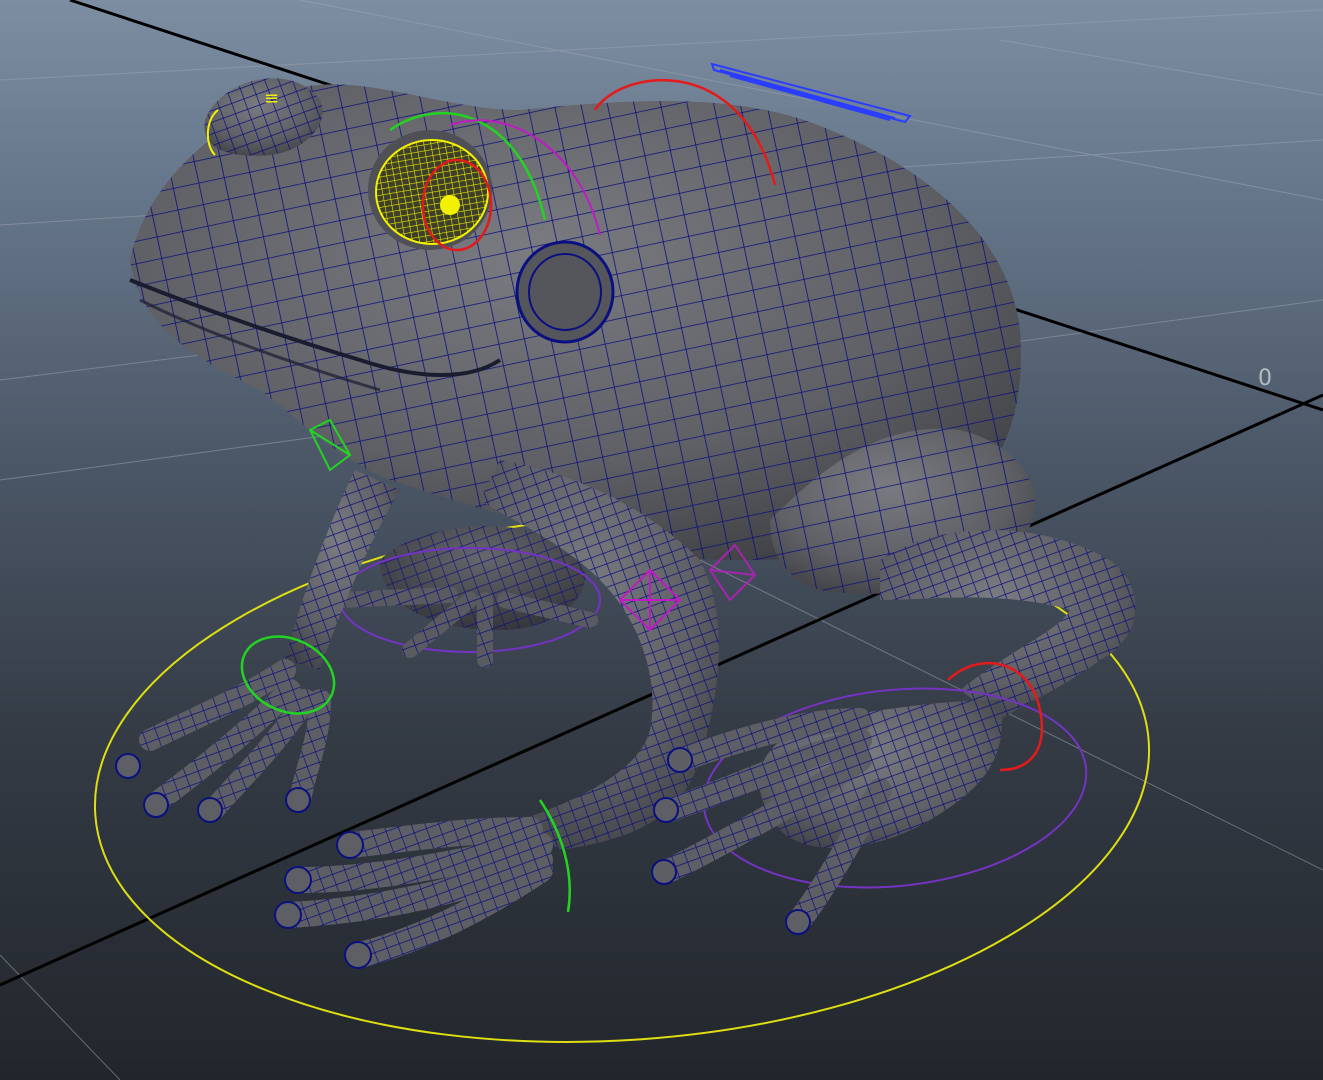  Describe the element at coordinates (430, 191) in the screenshot. I see `frog-eye` at that location.